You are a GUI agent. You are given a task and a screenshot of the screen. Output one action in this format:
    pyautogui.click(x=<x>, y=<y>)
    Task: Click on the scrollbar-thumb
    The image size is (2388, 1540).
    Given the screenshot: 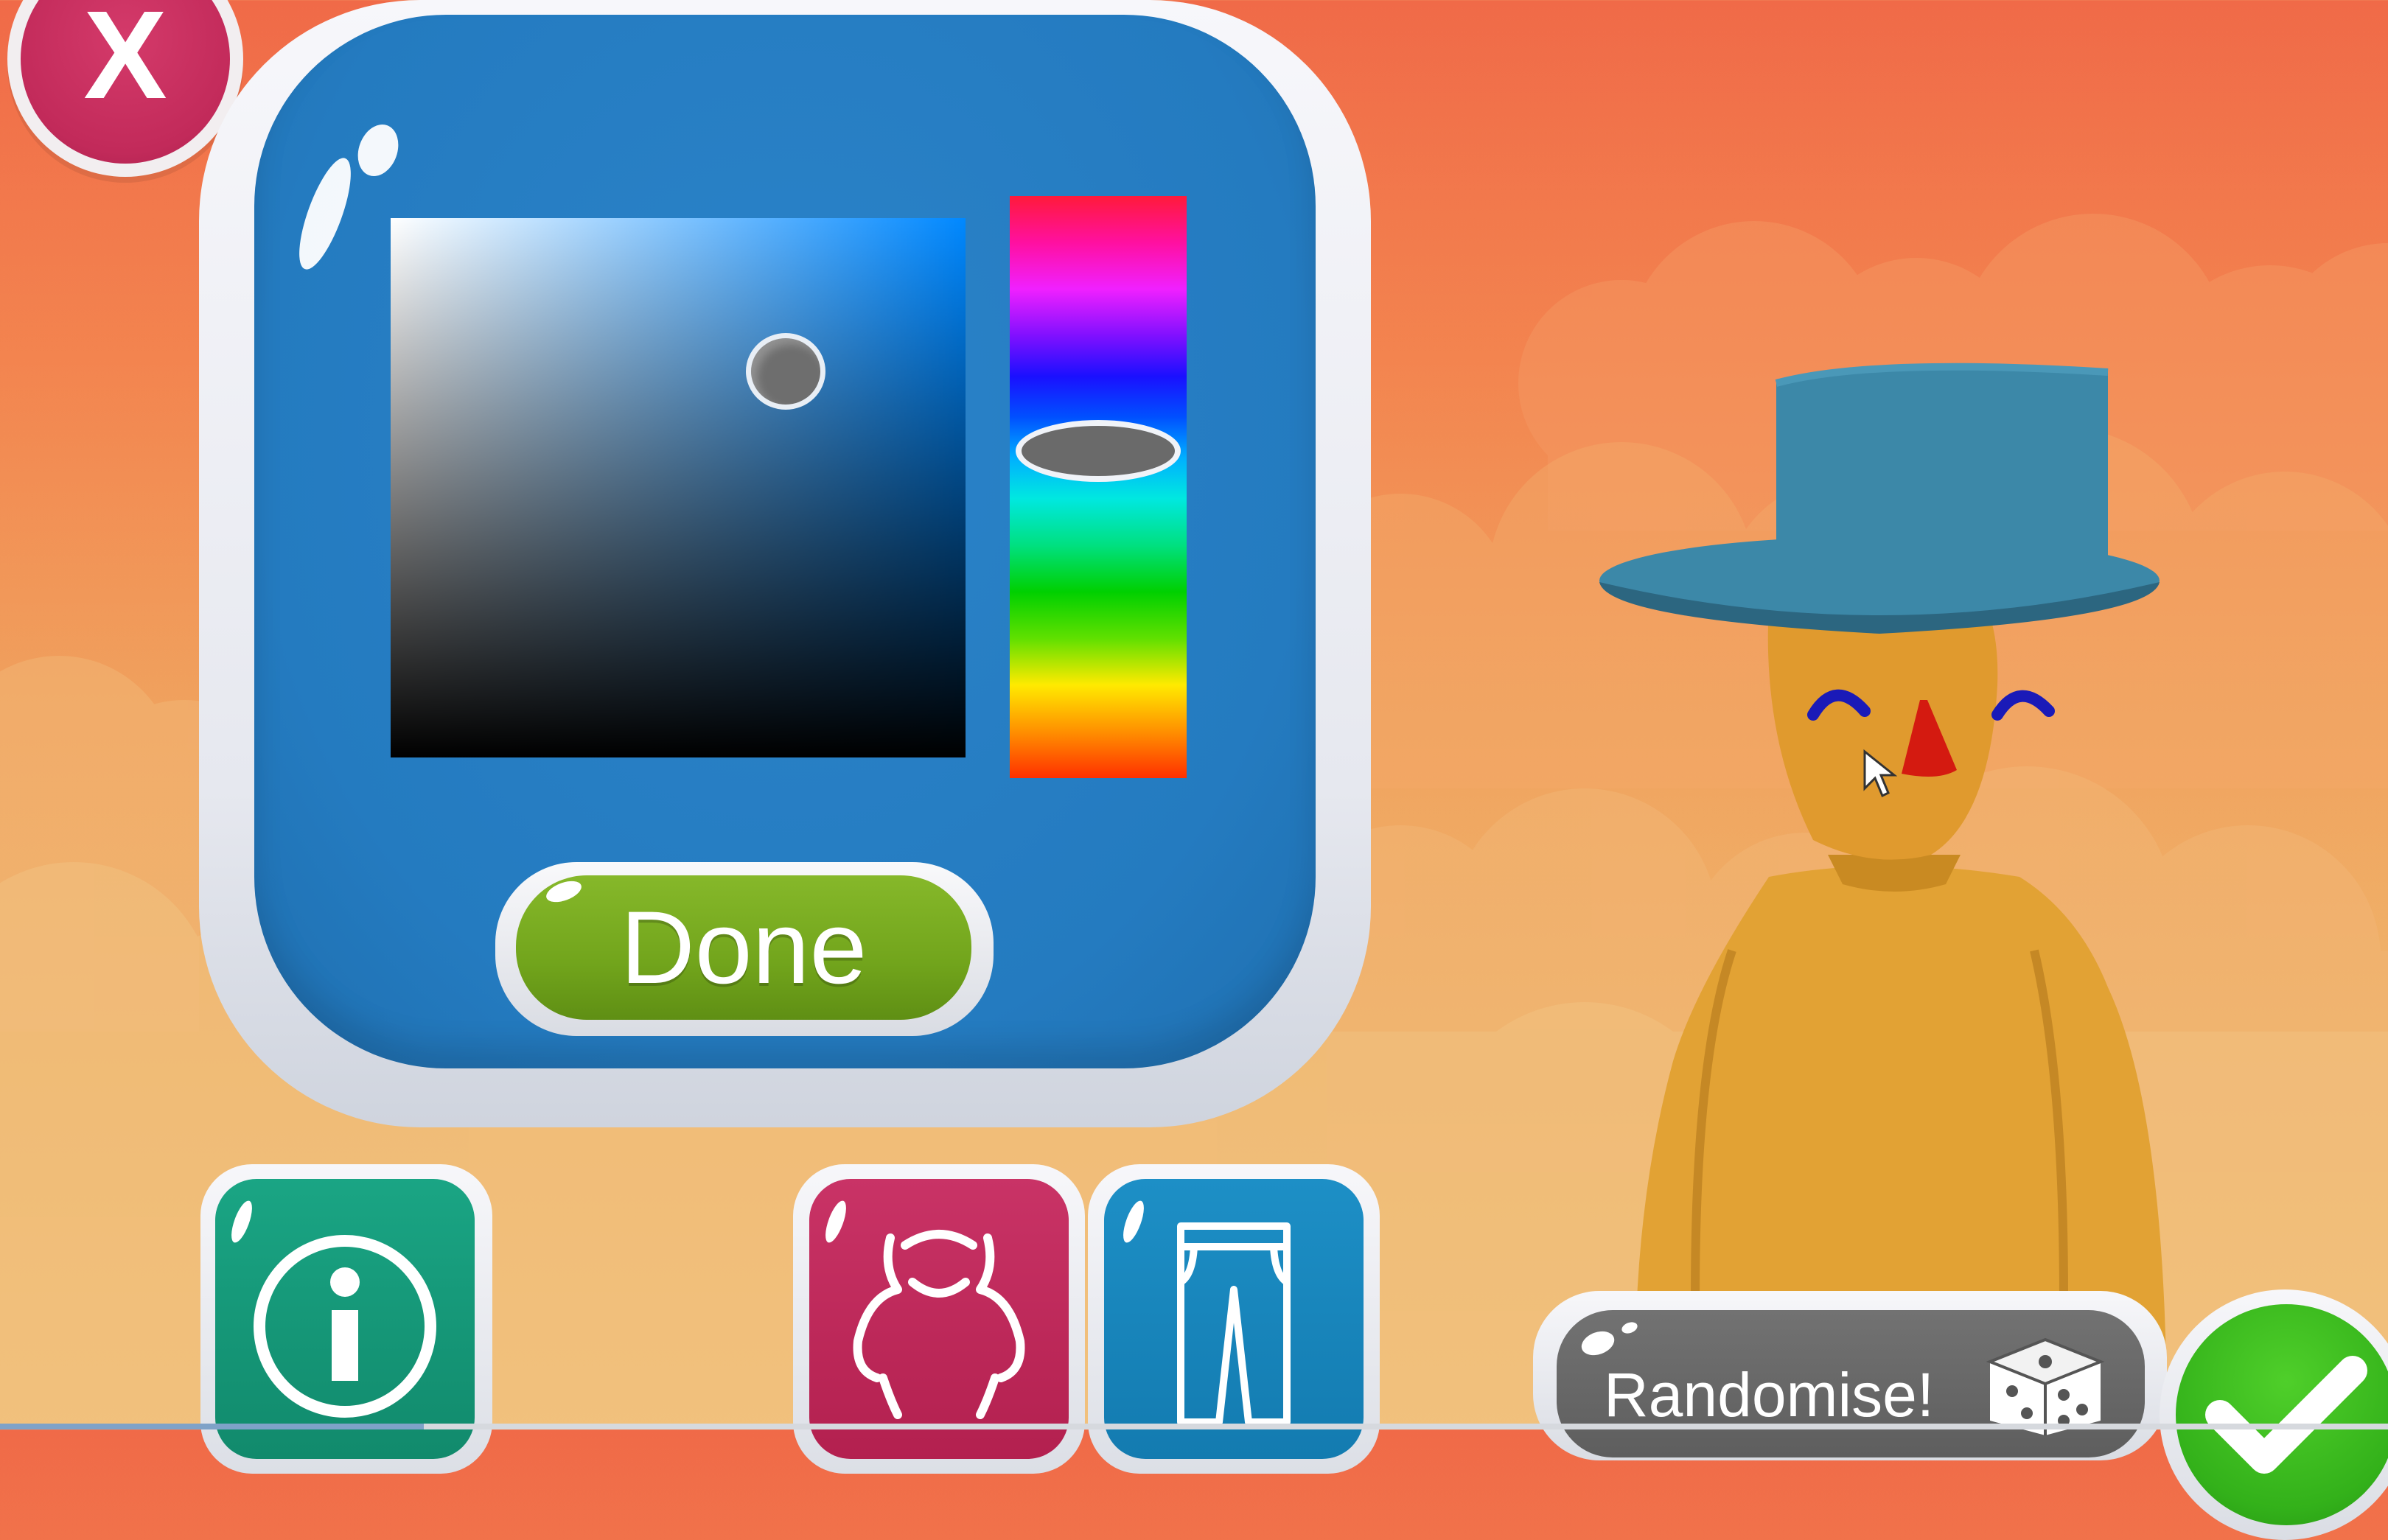 What is the action you would take?
    pyautogui.click(x=212, y=1426)
    